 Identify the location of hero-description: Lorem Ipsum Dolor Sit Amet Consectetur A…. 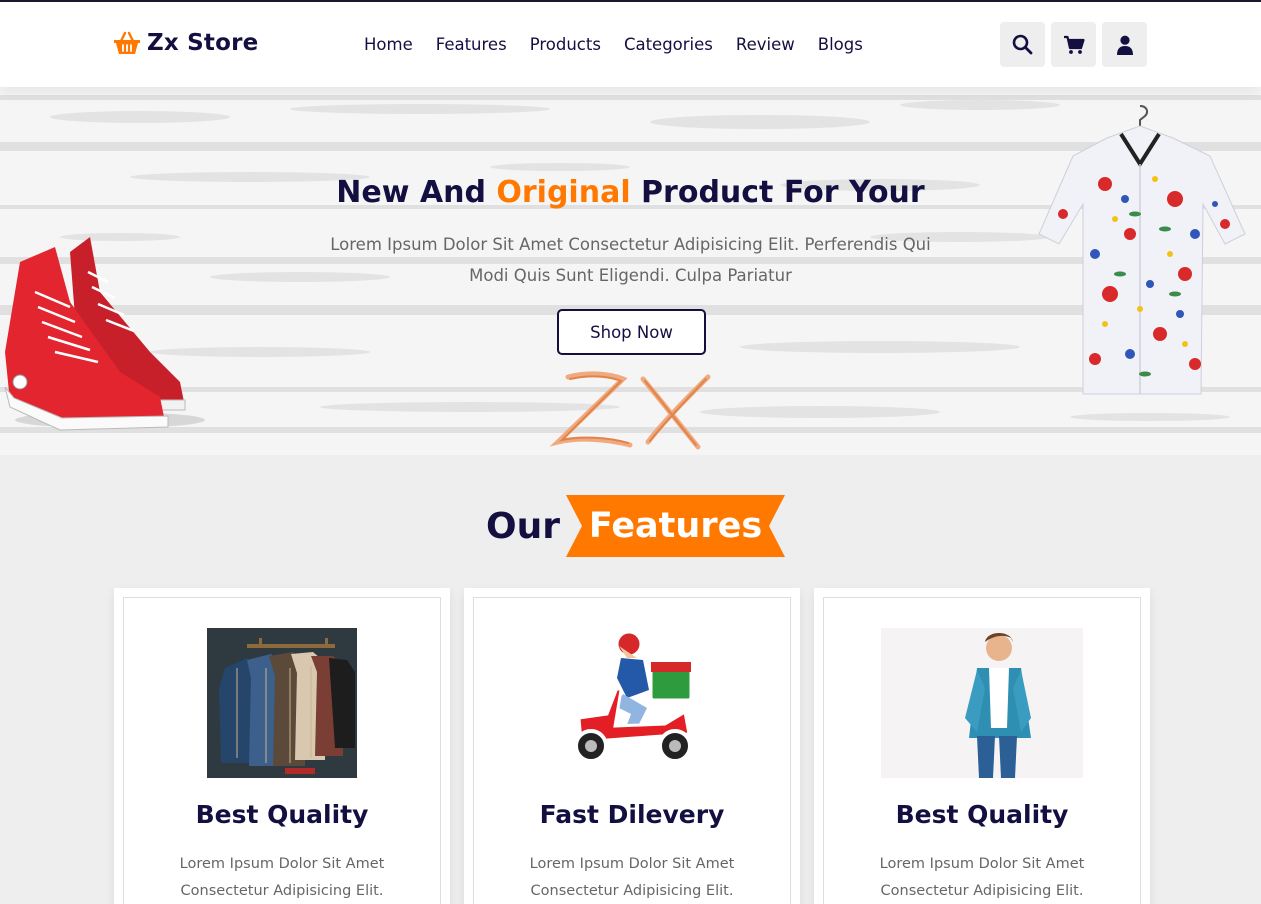
(630, 260).